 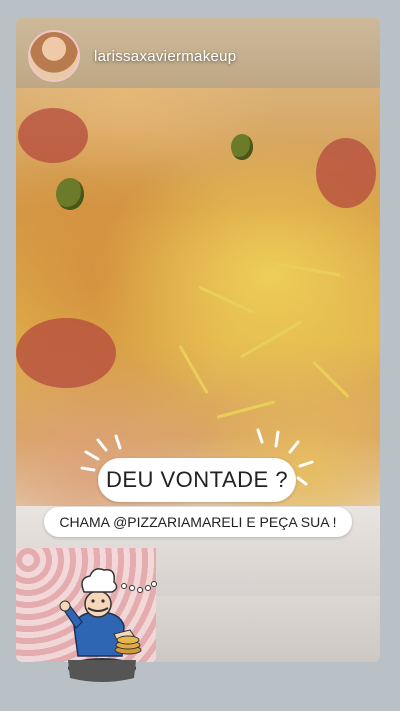 I want to click on chef-mascot-icon, so click(x=108, y=625).